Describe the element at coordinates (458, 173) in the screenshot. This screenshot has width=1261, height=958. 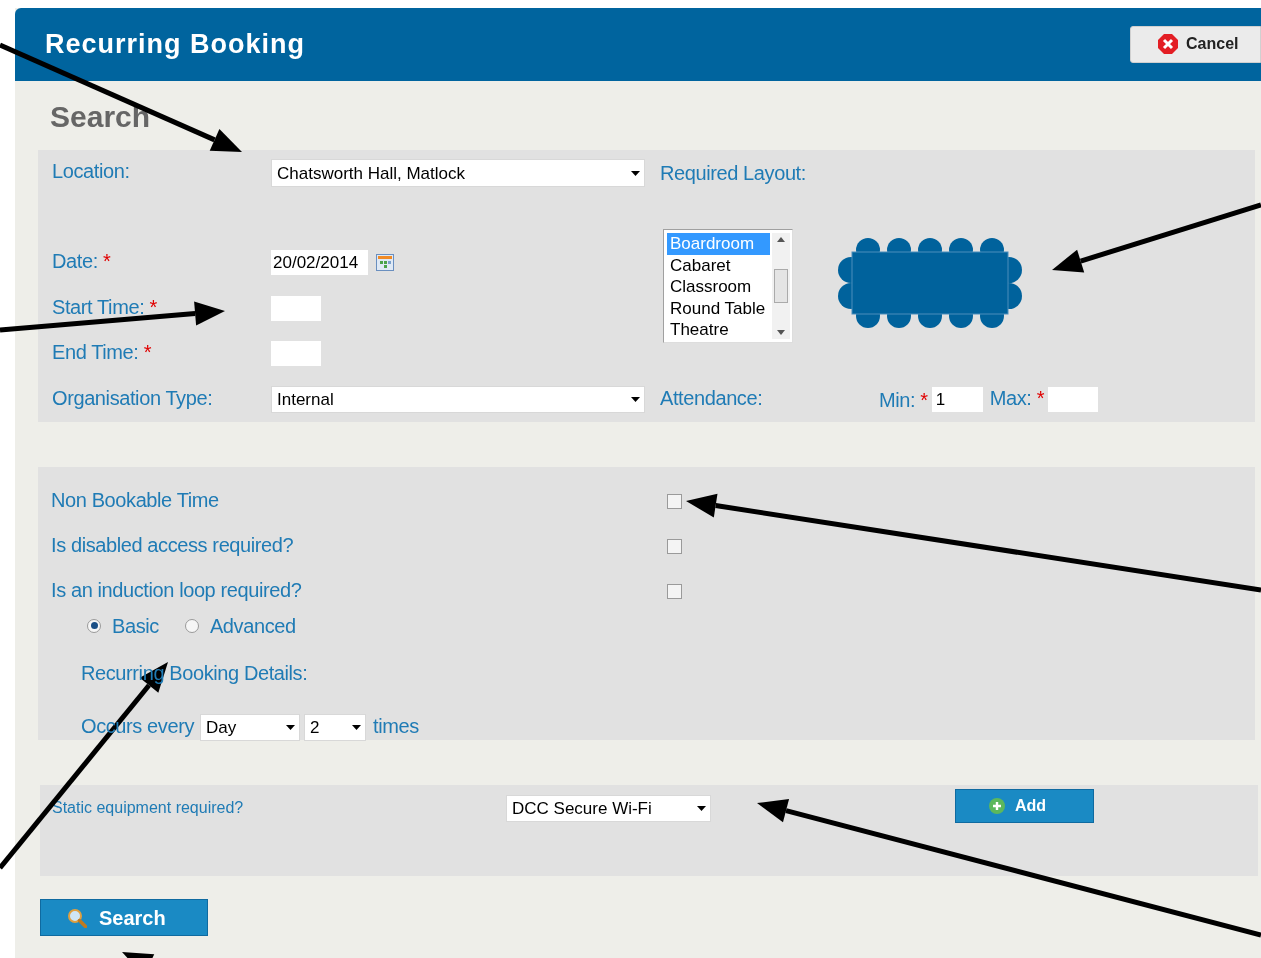
I see `location-select: Chatsworth Hall, Matlock` at that location.